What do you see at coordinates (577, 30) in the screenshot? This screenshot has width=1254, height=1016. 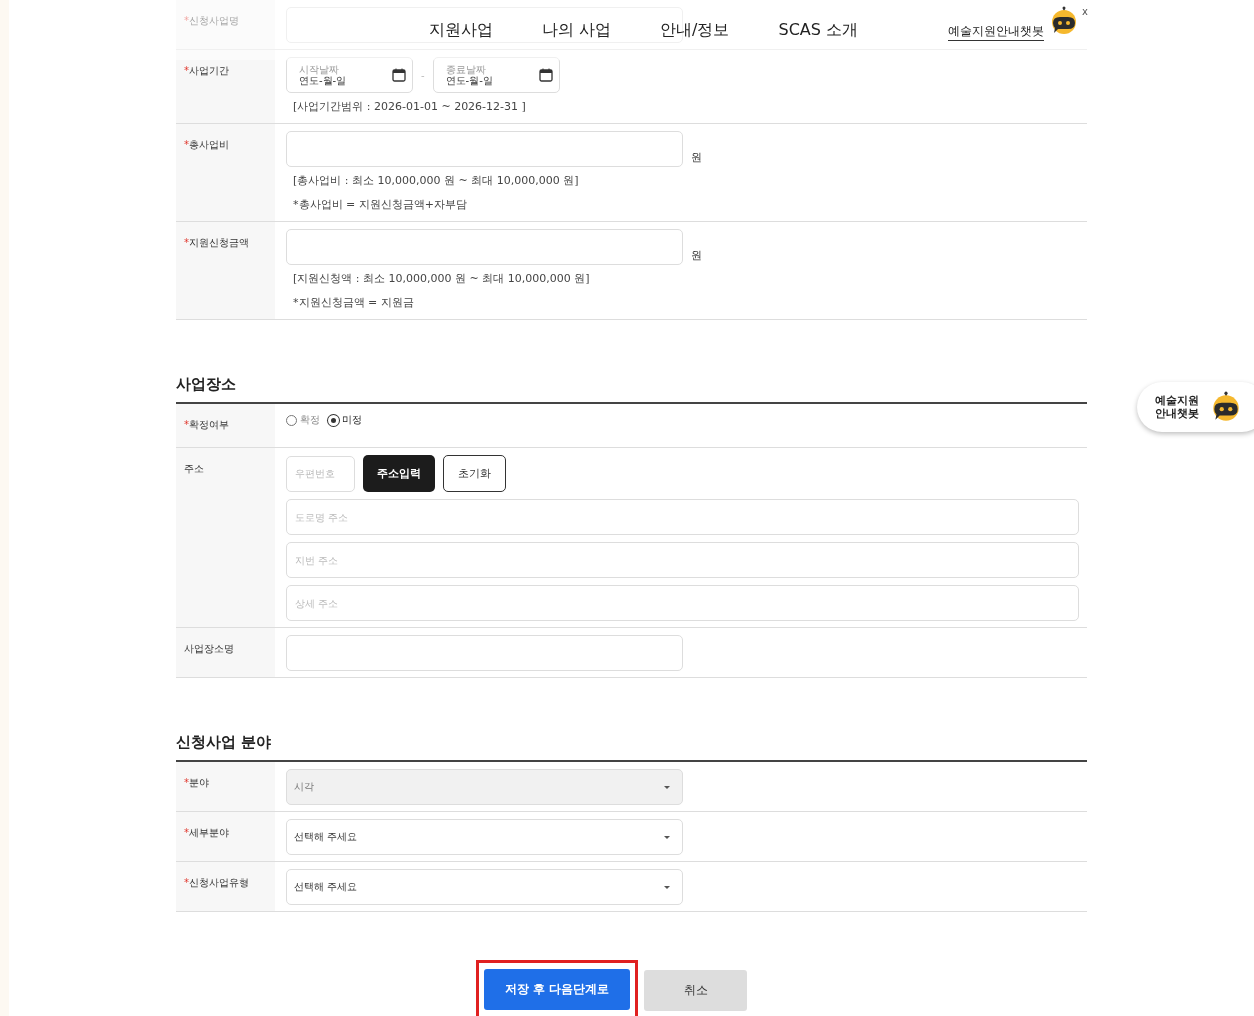 I see `nav-link: 나의 사업` at bounding box center [577, 30].